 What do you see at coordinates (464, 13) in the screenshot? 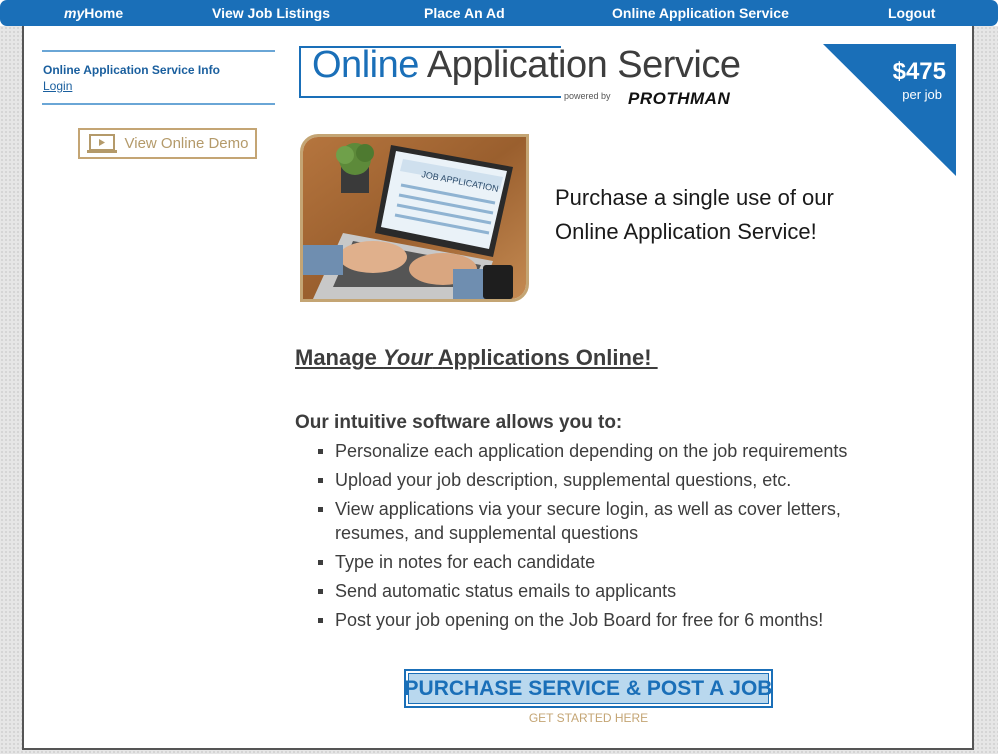
I see `nav-place-ad: Place An Ad` at bounding box center [464, 13].